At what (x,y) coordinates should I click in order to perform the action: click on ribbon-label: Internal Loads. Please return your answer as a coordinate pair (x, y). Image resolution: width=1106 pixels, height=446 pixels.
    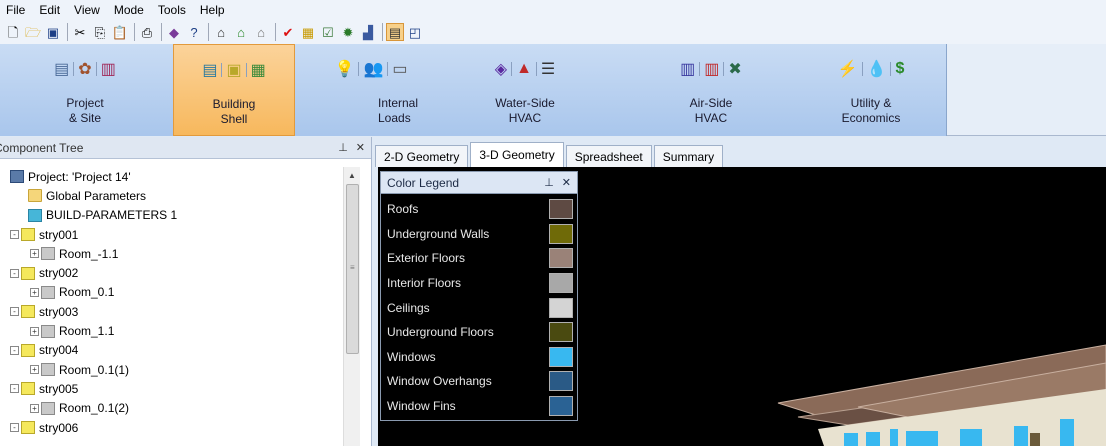
    Looking at the image, I should click on (398, 111).